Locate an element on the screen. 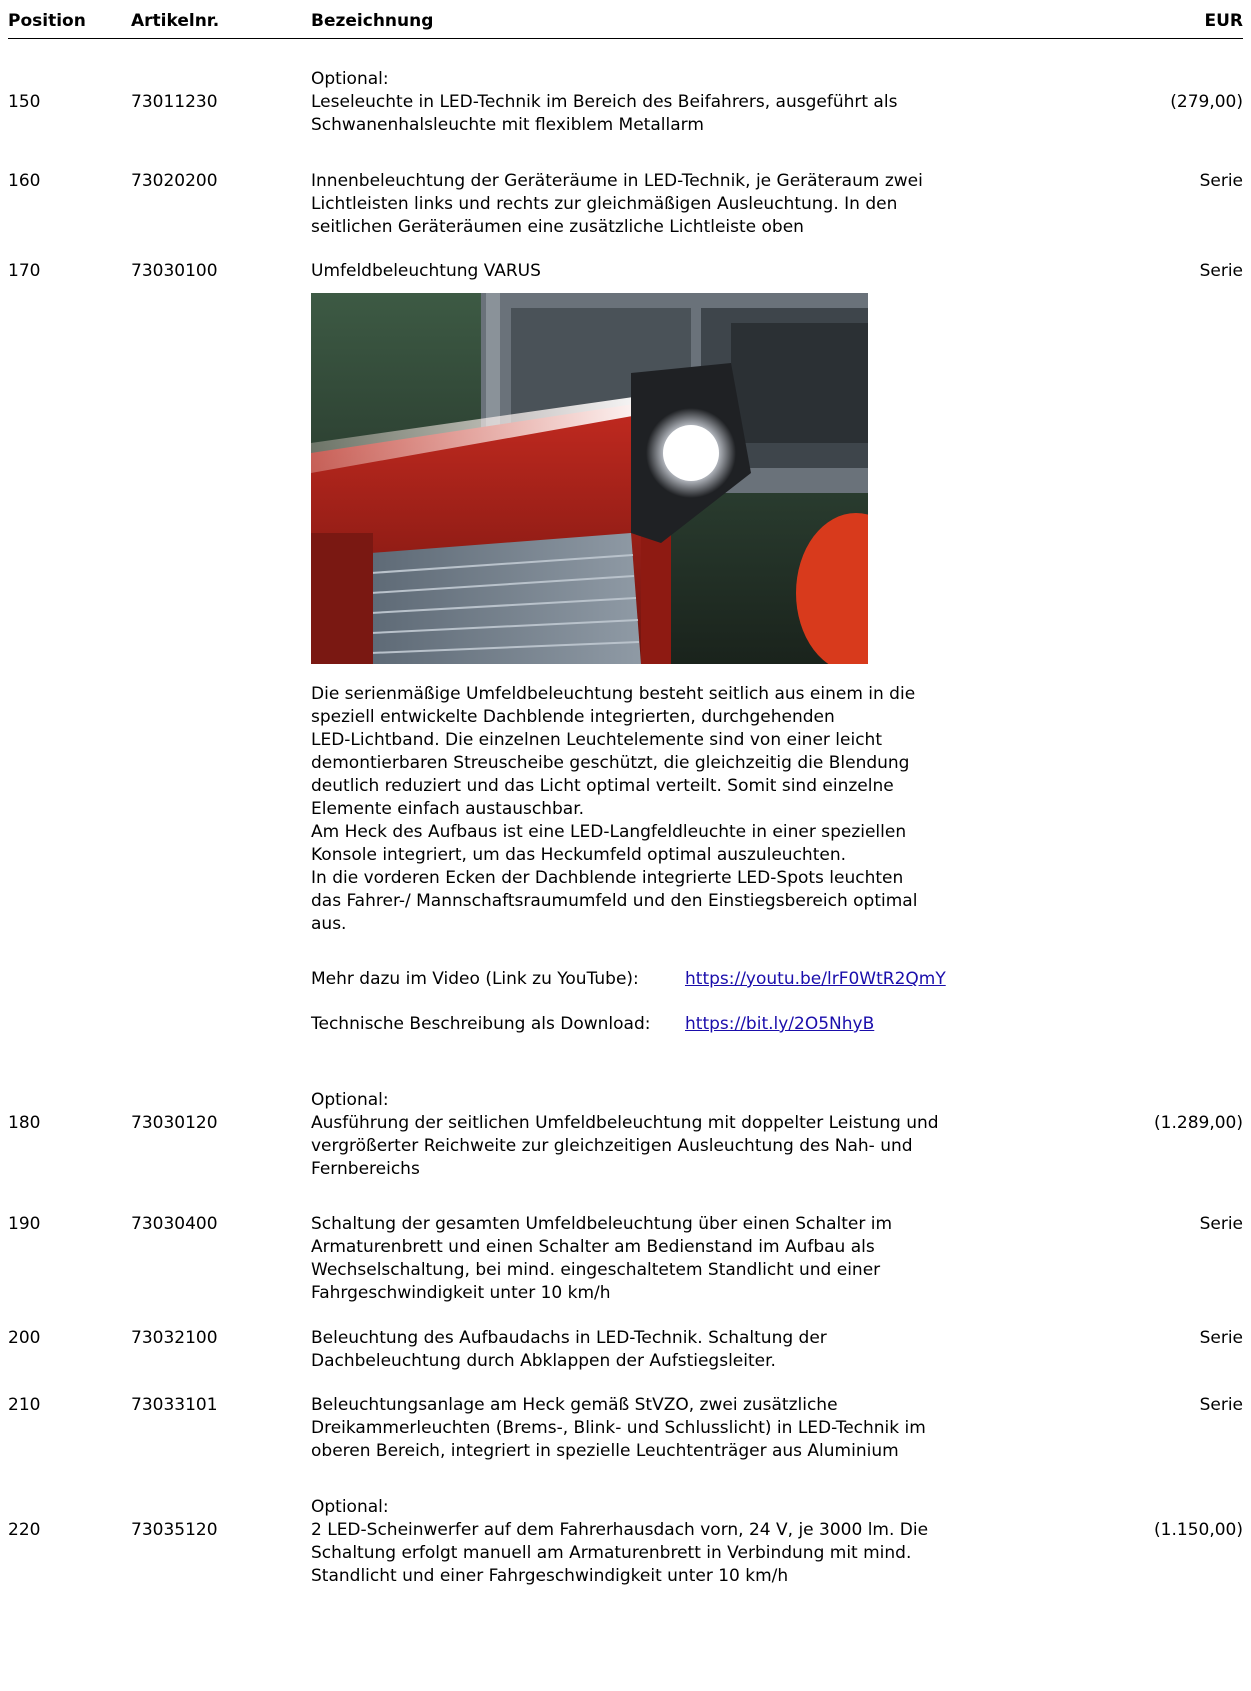 This screenshot has width=1251, height=1691. header-description: Bezeichnung is located at coordinates (372, 21).